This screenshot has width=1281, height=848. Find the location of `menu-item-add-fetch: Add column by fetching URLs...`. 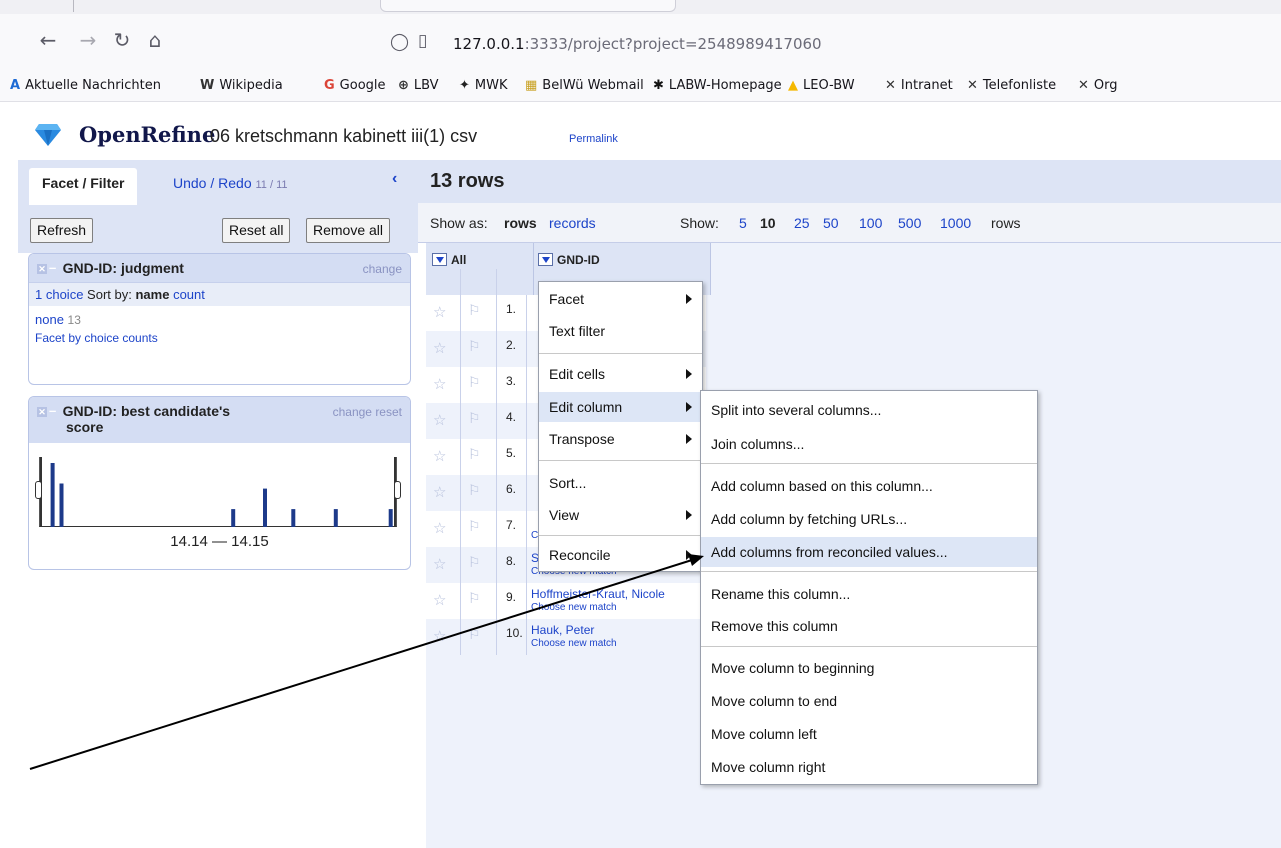

menu-item-add-fetch: Add column by fetching URLs... is located at coordinates (869, 519).